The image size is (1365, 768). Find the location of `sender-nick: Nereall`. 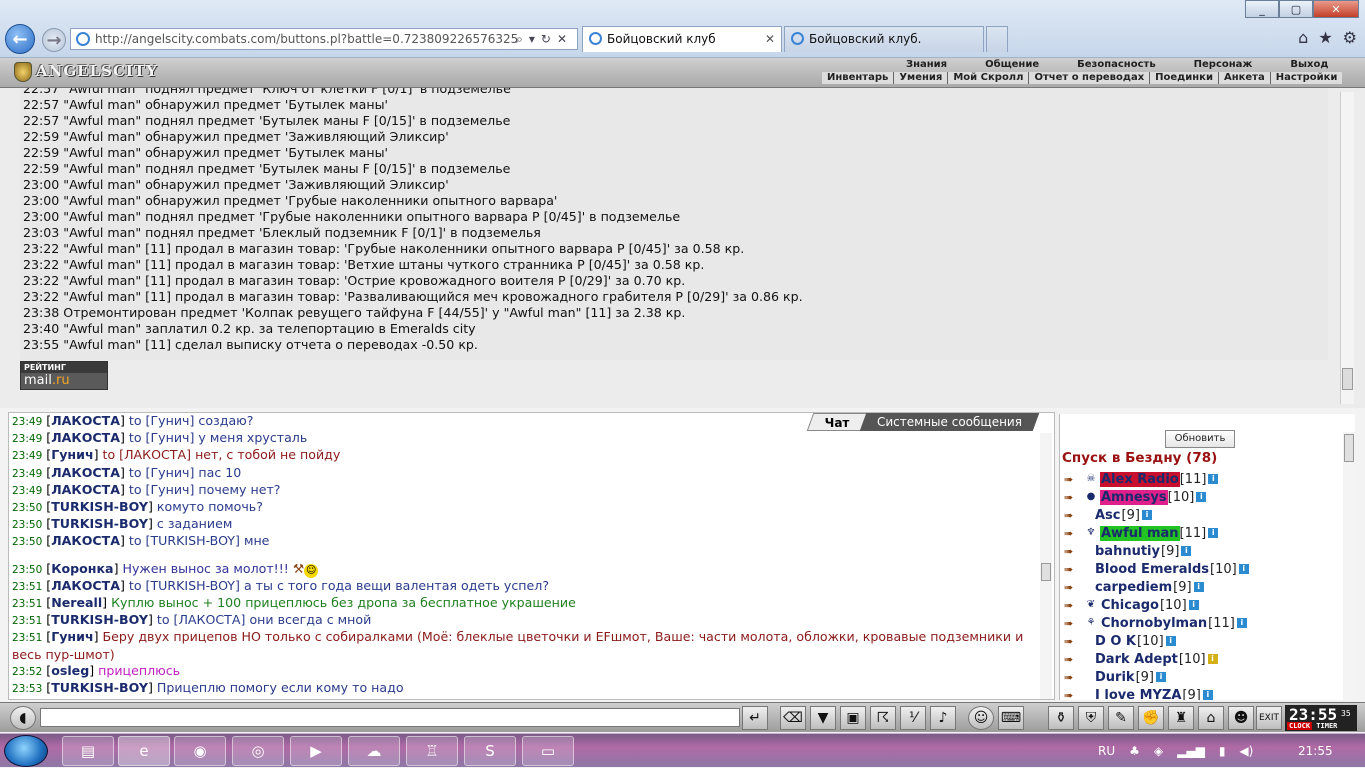

sender-nick: Nereall is located at coordinates (76, 602).